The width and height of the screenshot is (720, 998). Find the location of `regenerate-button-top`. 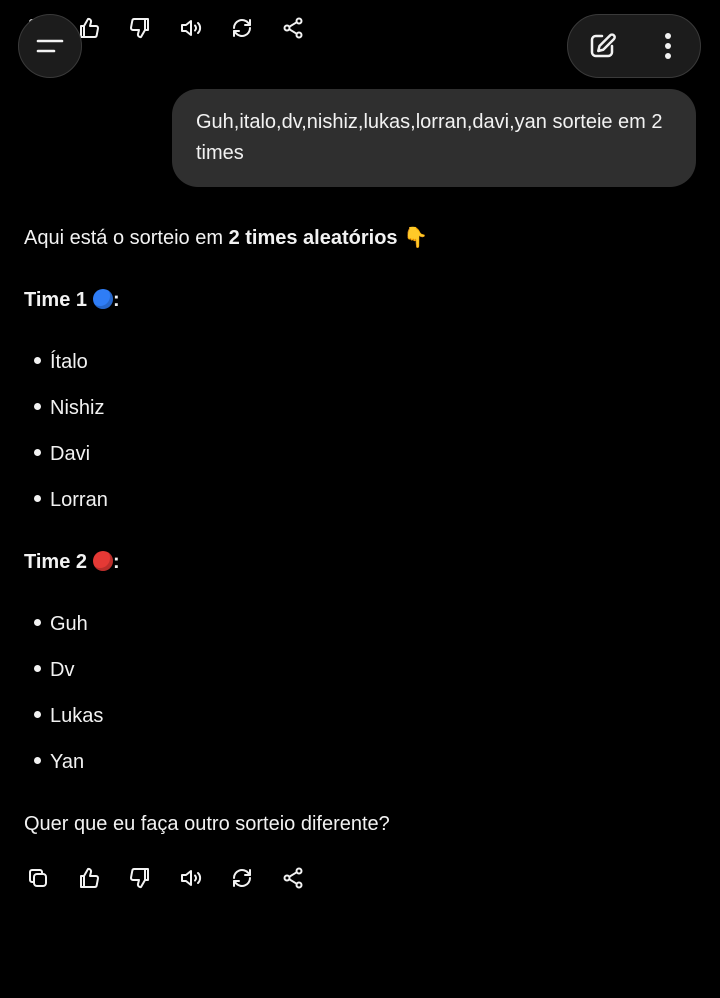

regenerate-button-top is located at coordinates (242, 28).